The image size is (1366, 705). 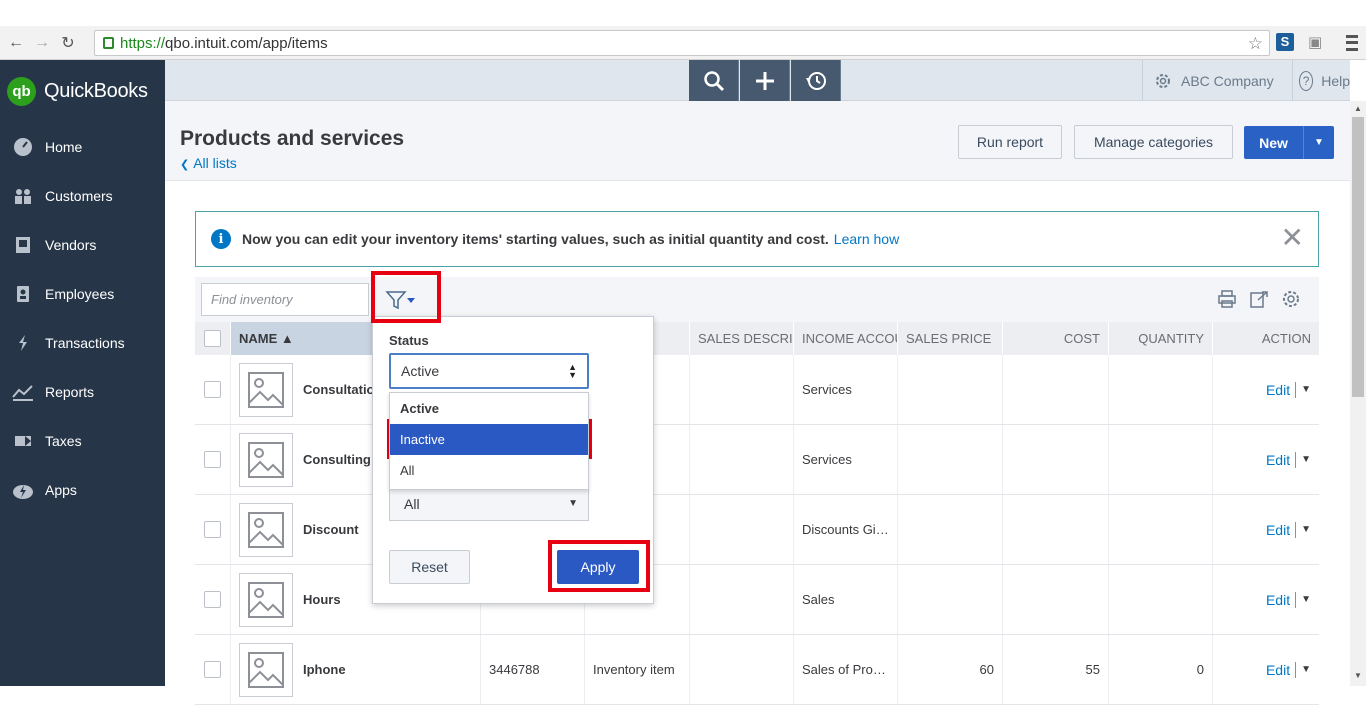 What do you see at coordinates (846, 338) in the screenshot?
I see `column-header-income-account: INCOME ACCOU` at bounding box center [846, 338].